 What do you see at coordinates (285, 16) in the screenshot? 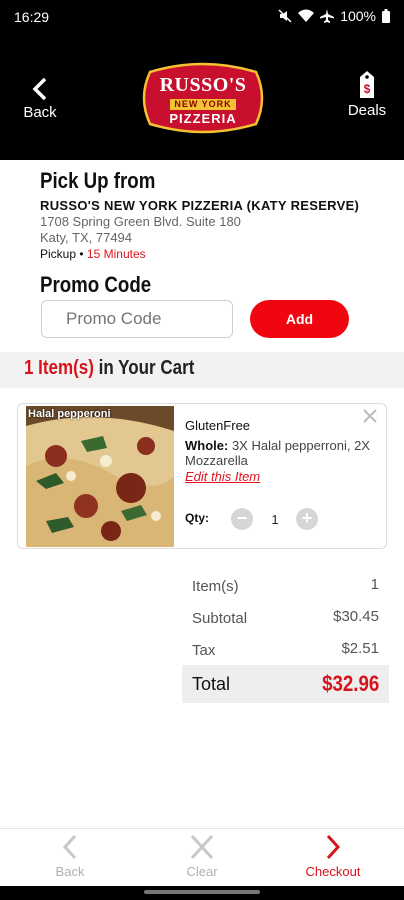
I see `mute-icon` at bounding box center [285, 16].